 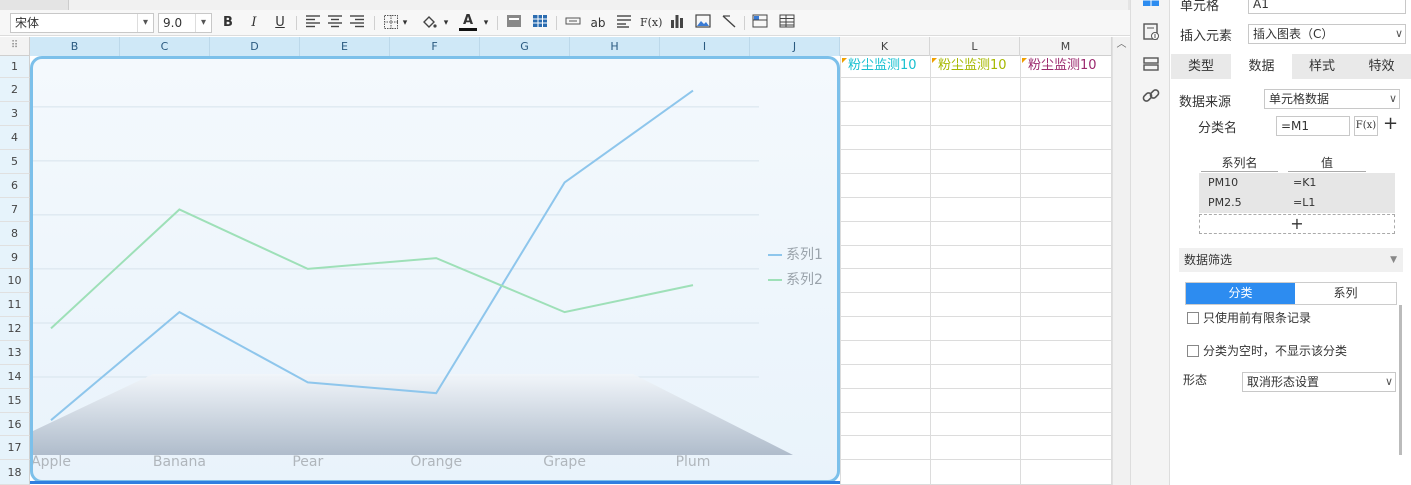 What do you see at coordinates (1195, 380) in the screenshot?
I see `form-label: 形态` at bounding box center [1195, 380].